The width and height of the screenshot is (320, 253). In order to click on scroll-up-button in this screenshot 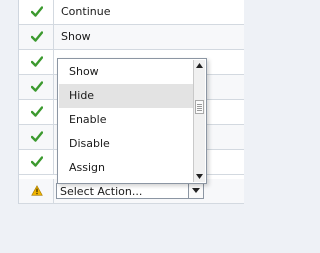, I will do `click(199, 65)`.